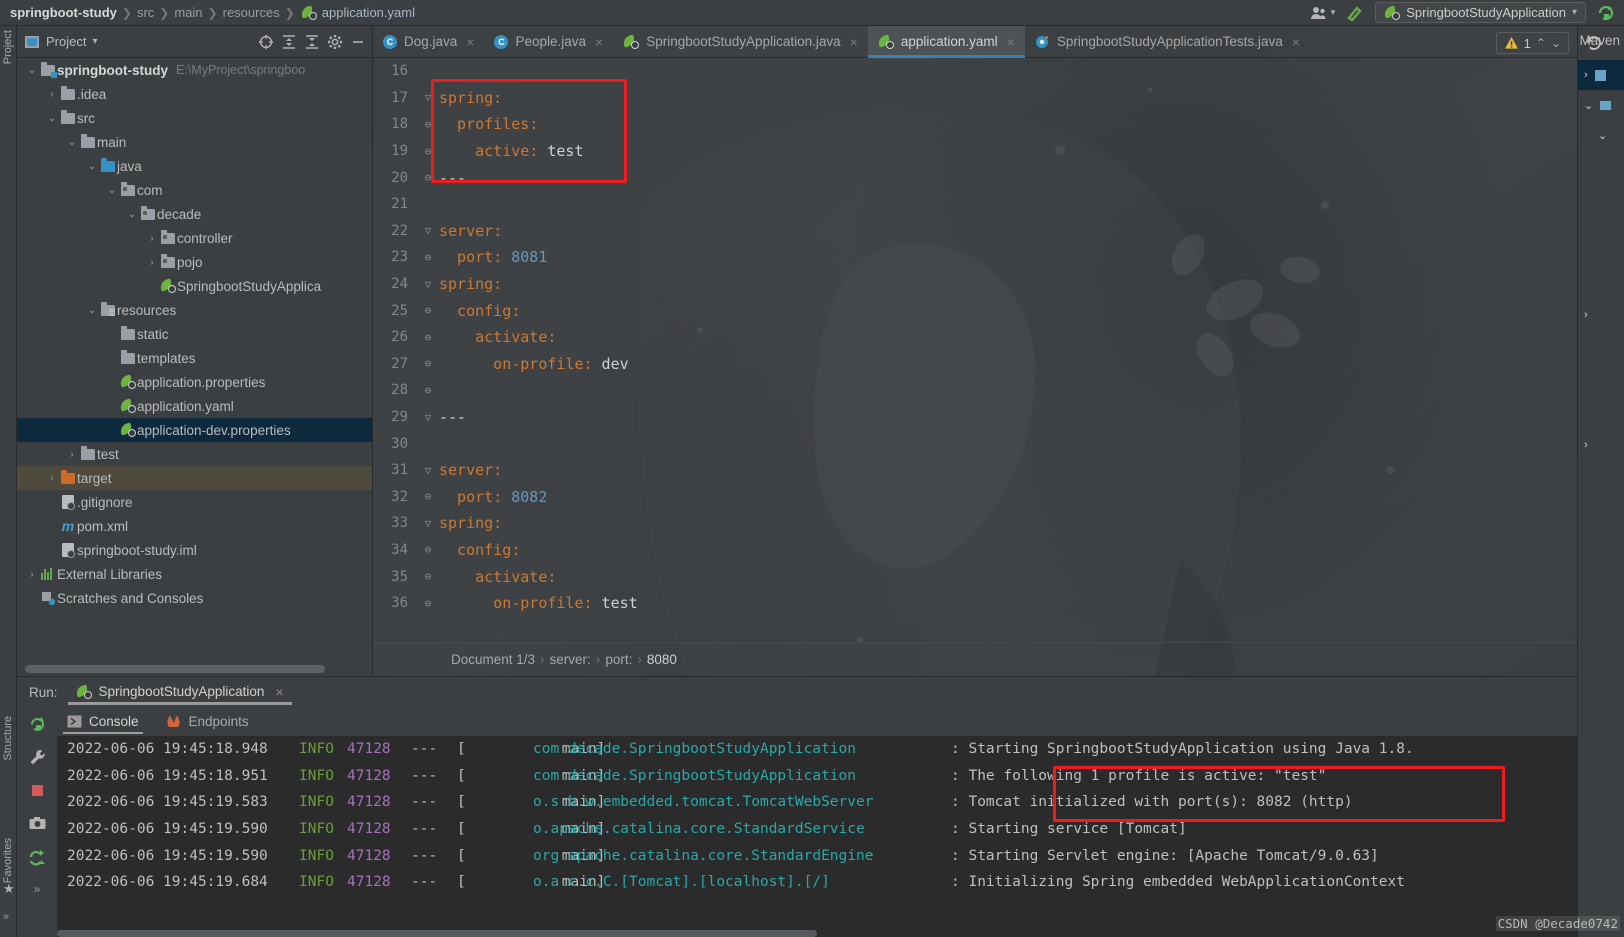 Image resolution: width=1624 pixels, height=937 pixels. Describe the element at coordinates (570, 659) in the screenshot. I see `breadcrumb-server: server:` at that location.